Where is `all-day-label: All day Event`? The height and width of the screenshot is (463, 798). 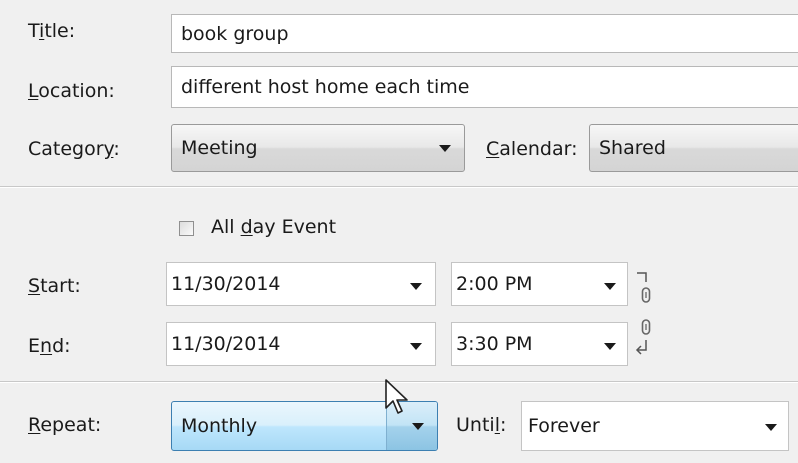
all-day-label: All day Event is located at coordinates (274, 227).